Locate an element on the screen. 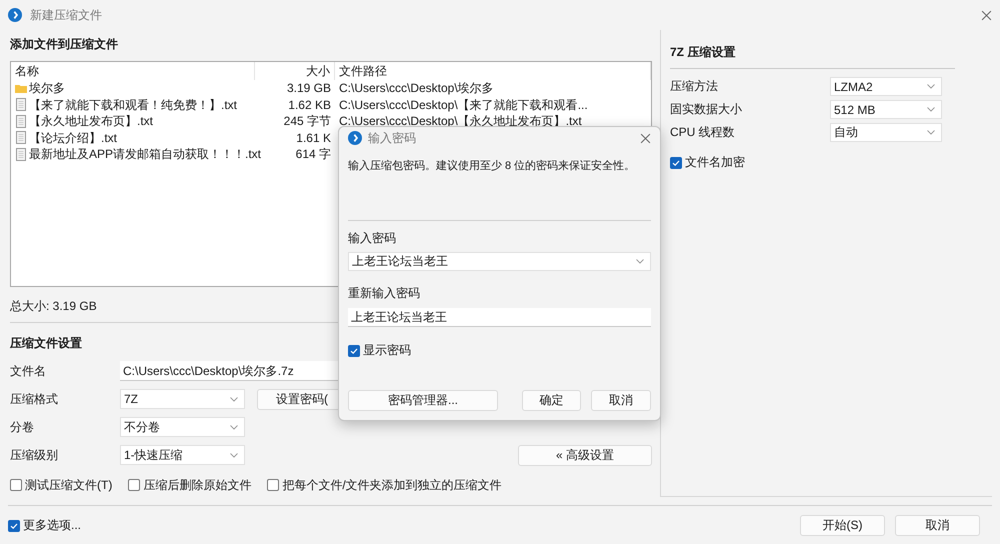 Image resolution: width=1000 pixels, height=544 pixels. file-name: 埃尔多 is located at coordinates (47, 88).